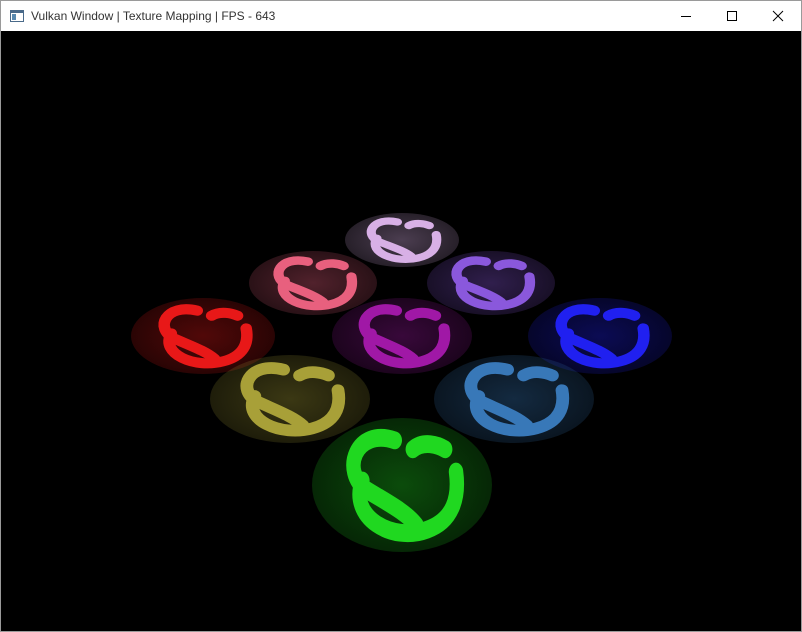 The width and height of the screenshot is (802, 632). Describe the element at coordinates (313, 283) in the screenshot. I see `textured-quad-pink` at that location.